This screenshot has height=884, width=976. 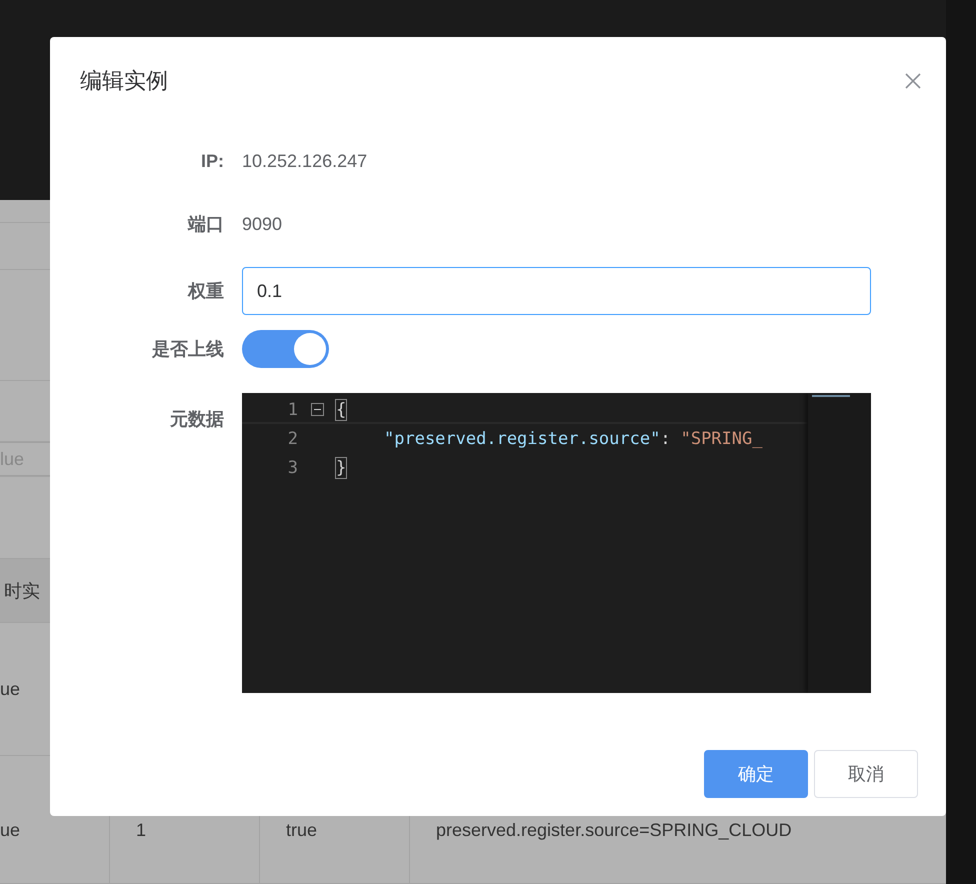 I want to click on confirm-button: 确定, so click(x=756, y=774).